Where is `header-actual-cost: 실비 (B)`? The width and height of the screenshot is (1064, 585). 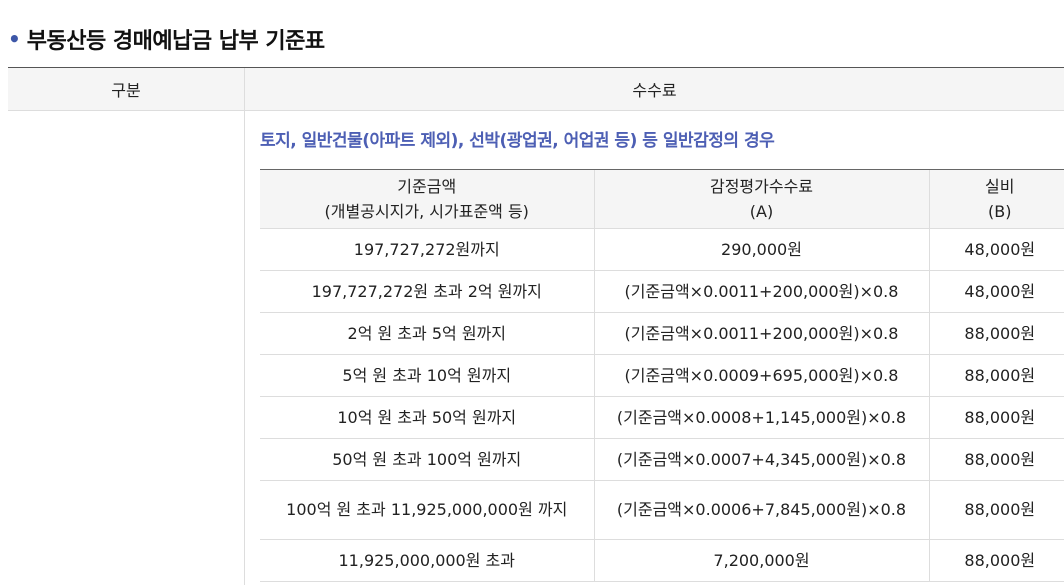 header-actual-cost: 실비 (B) is located at coordinates (996, 199).